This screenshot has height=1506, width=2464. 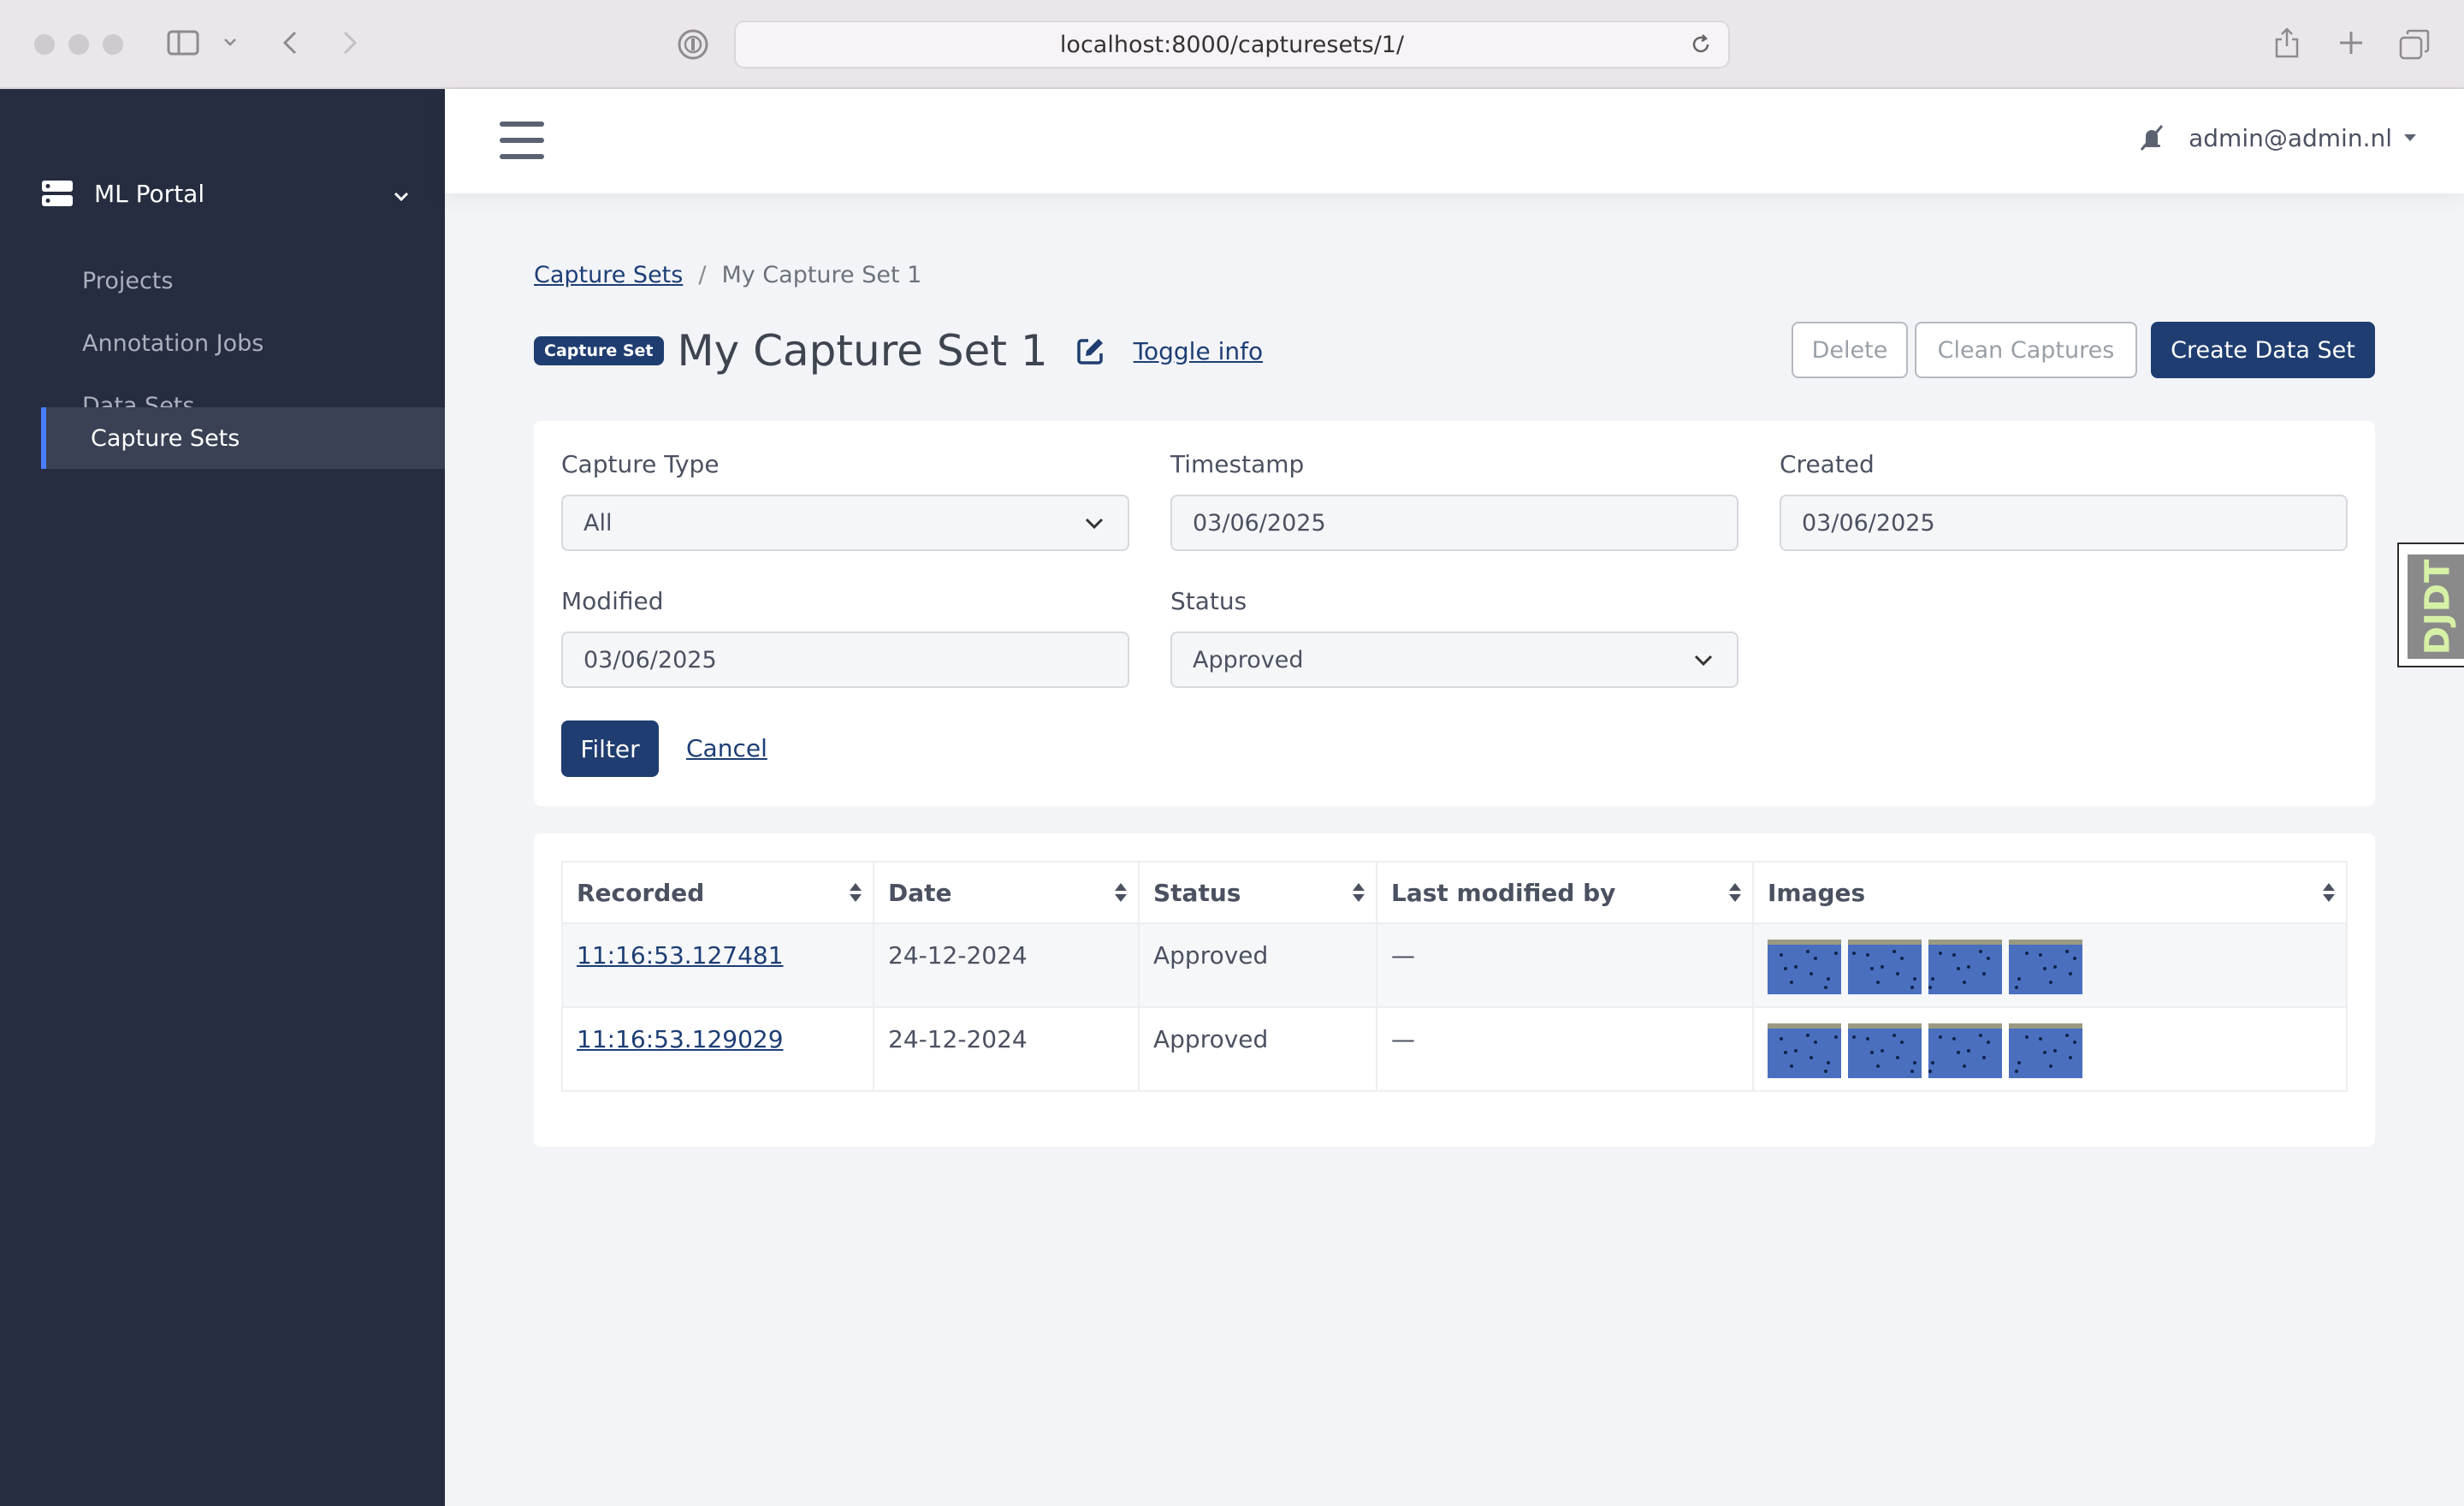 I want to click on django-debug-toolbar-handle: DJDT, so click(x=2430, y=605).